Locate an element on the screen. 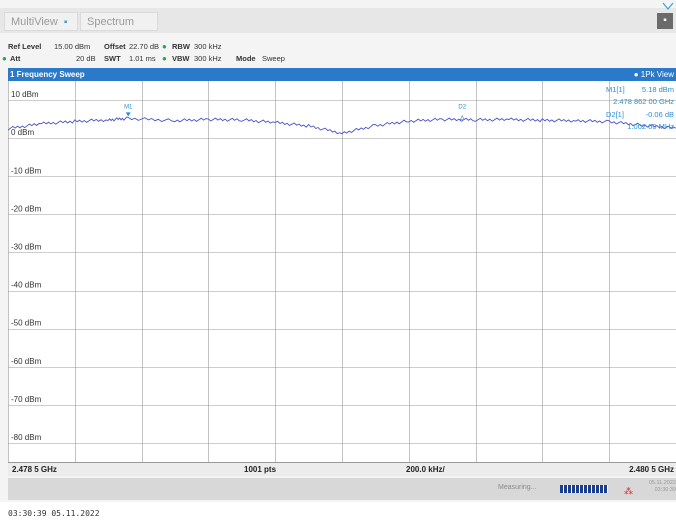 The image size is (676, 522). mode-label: Mode is located at coordinates (246, 58).